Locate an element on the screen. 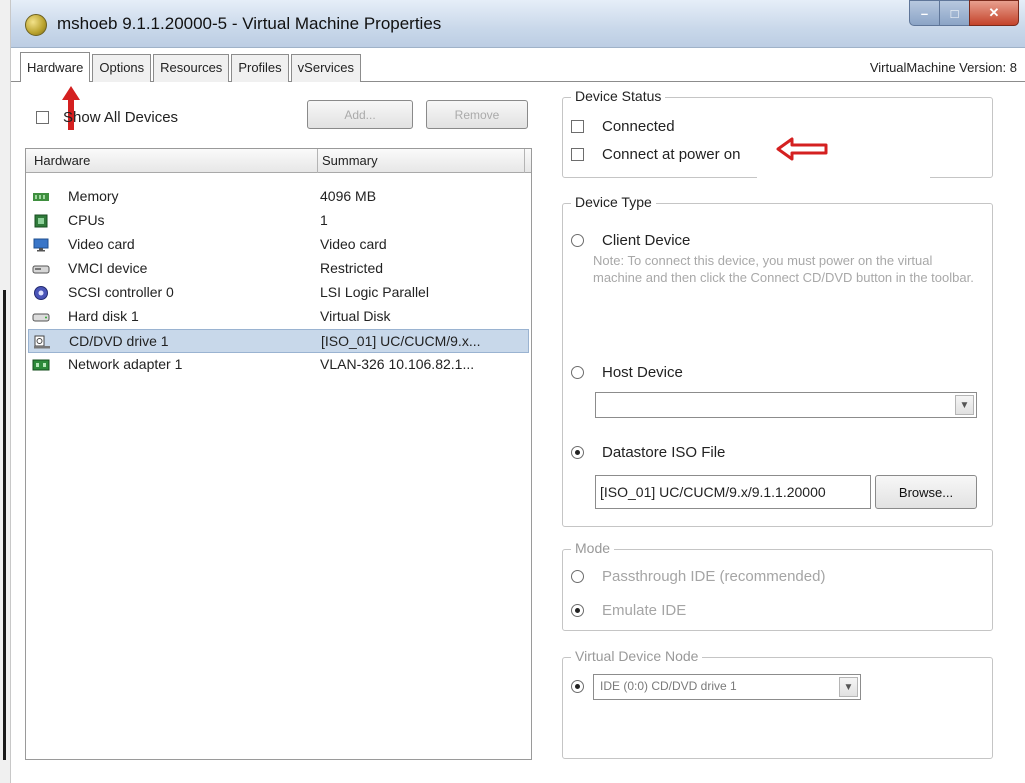  column-header-hardware: Hardware is located at coordinates (62, 160).